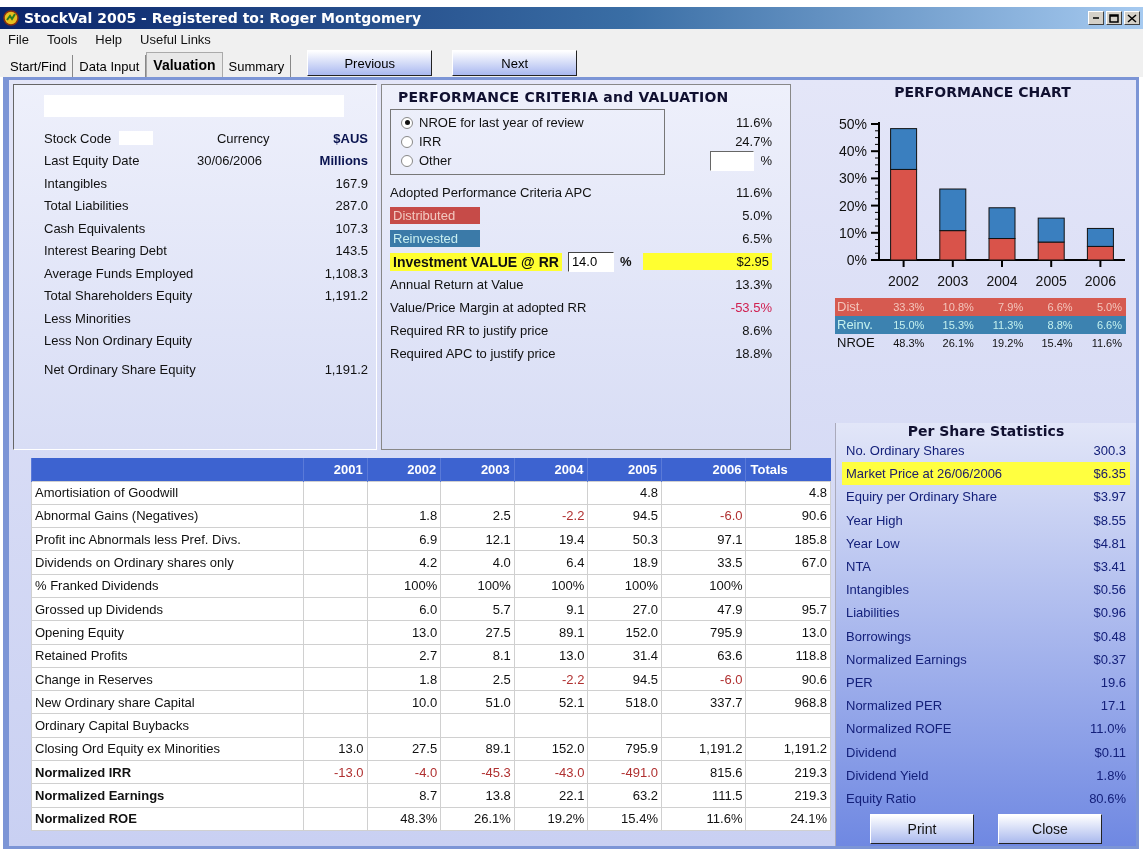 Image resolution: width=1143 pixels, height=858 pixels. What do you see at coordinates (75, 183) in the screenshot?
I see `field-label: Intangibles` at bounding box center [75, 183].